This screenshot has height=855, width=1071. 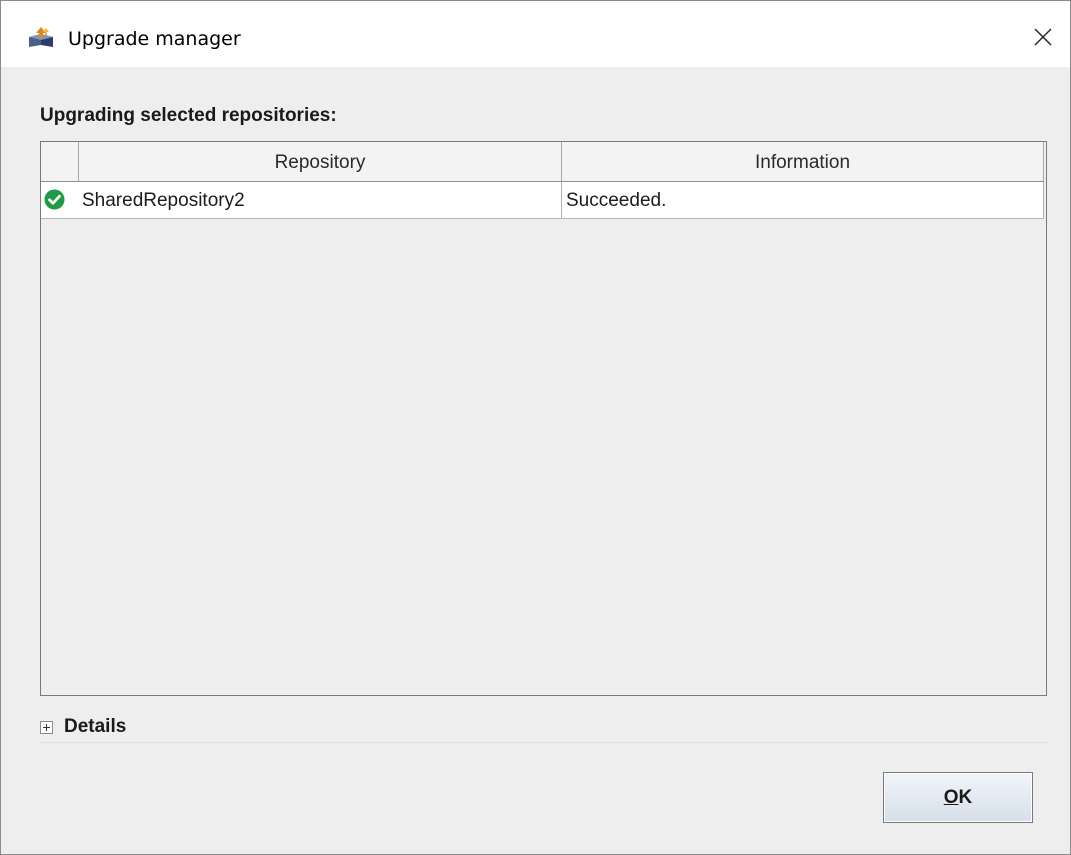 What do you see at coordinates (803, 161) in the screenshot?
I see `column-header-information: Information` at bounding box center [803, 161].